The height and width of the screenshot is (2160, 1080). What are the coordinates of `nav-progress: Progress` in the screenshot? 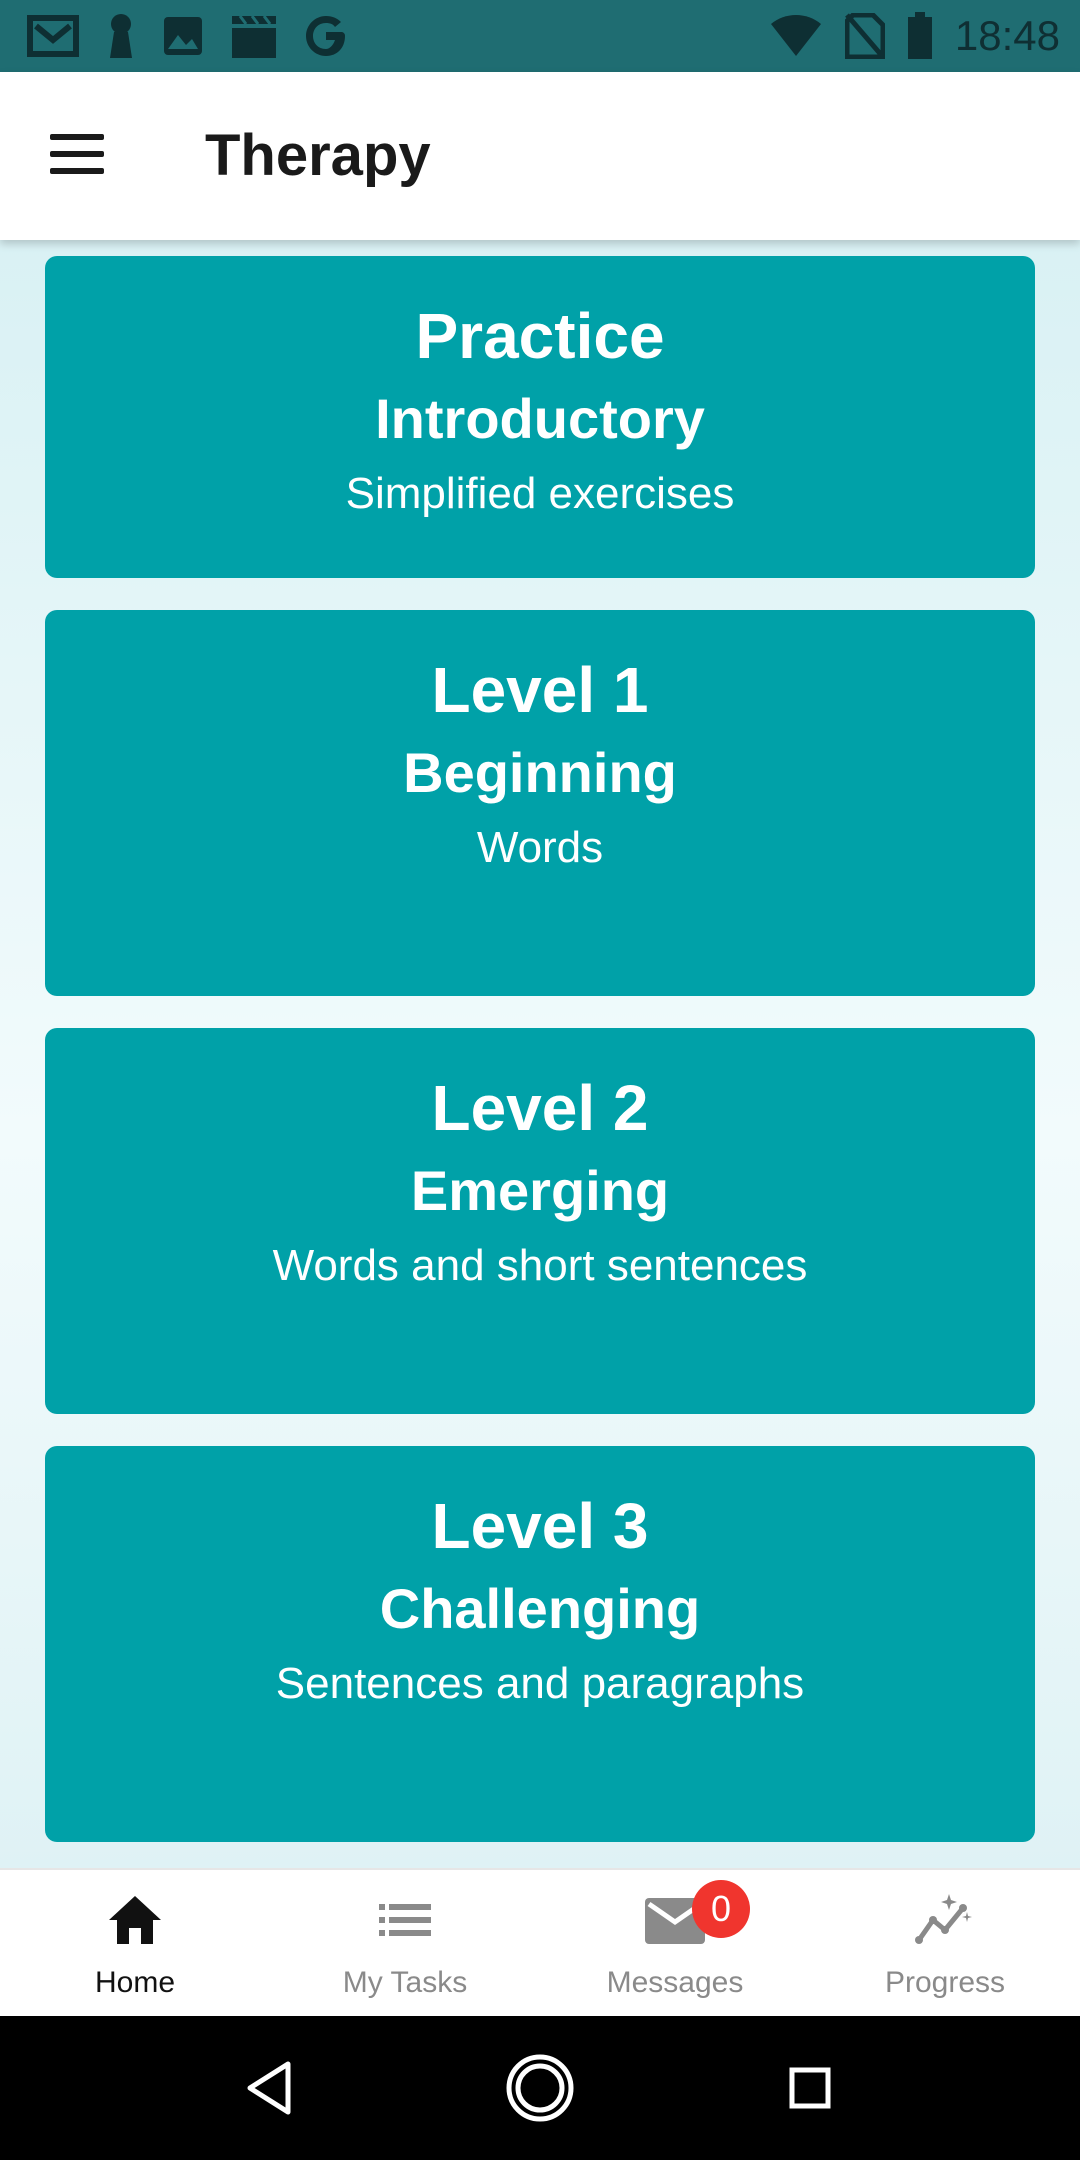 It's located at (945, 1944).